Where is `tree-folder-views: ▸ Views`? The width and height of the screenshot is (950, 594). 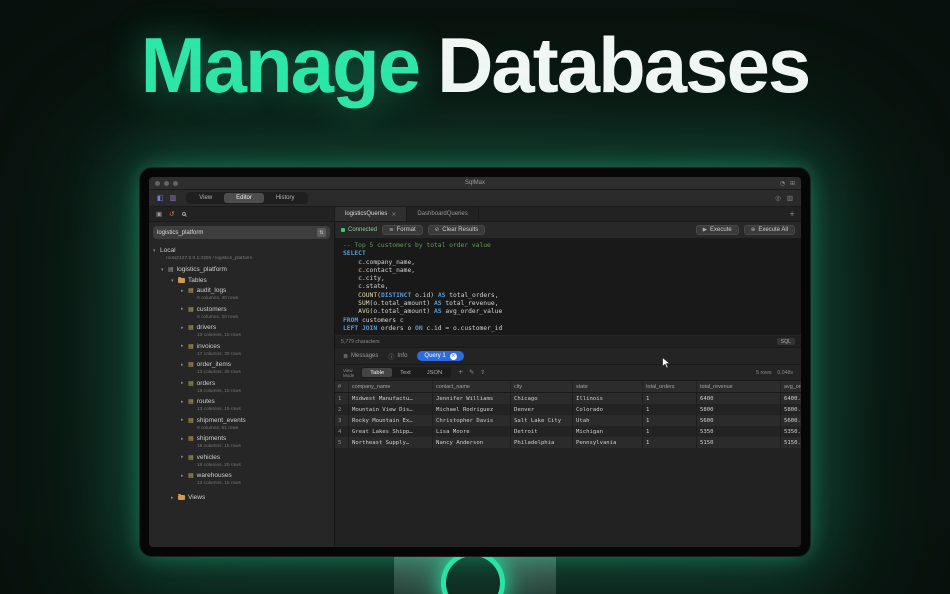
tree-folder-views: ▸ Views is located at coordinates (241, 497).